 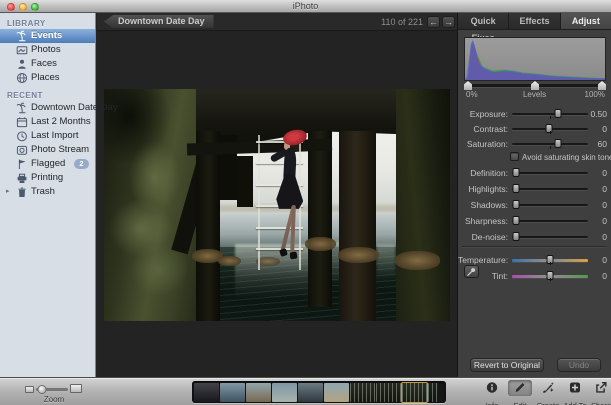 I want to click on temperature-value: 0, so click(x=604, y=260).